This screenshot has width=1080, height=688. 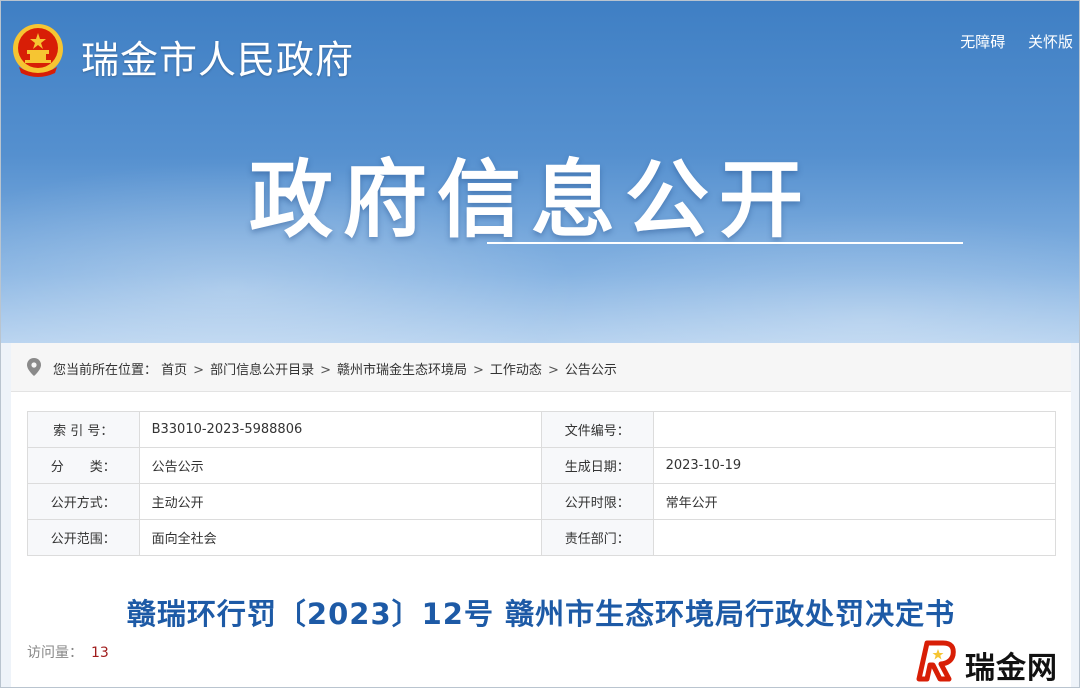 What do you see at coordinates (340, 465) in the screenshot?
I see `category-value: 公告公示` at bounding box center [340, 465].